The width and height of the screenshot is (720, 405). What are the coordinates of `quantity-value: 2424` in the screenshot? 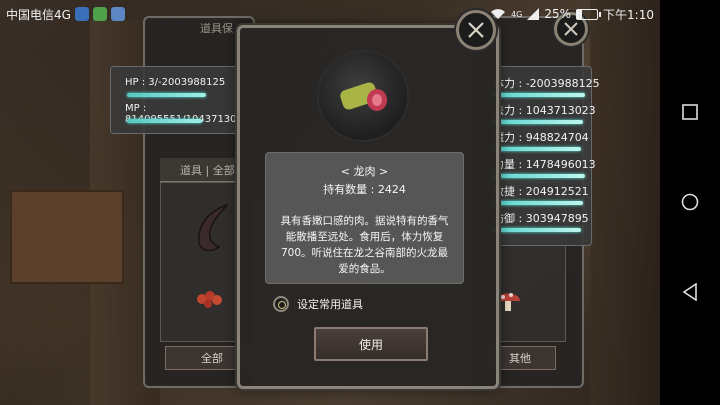 It's located at (391, 189).